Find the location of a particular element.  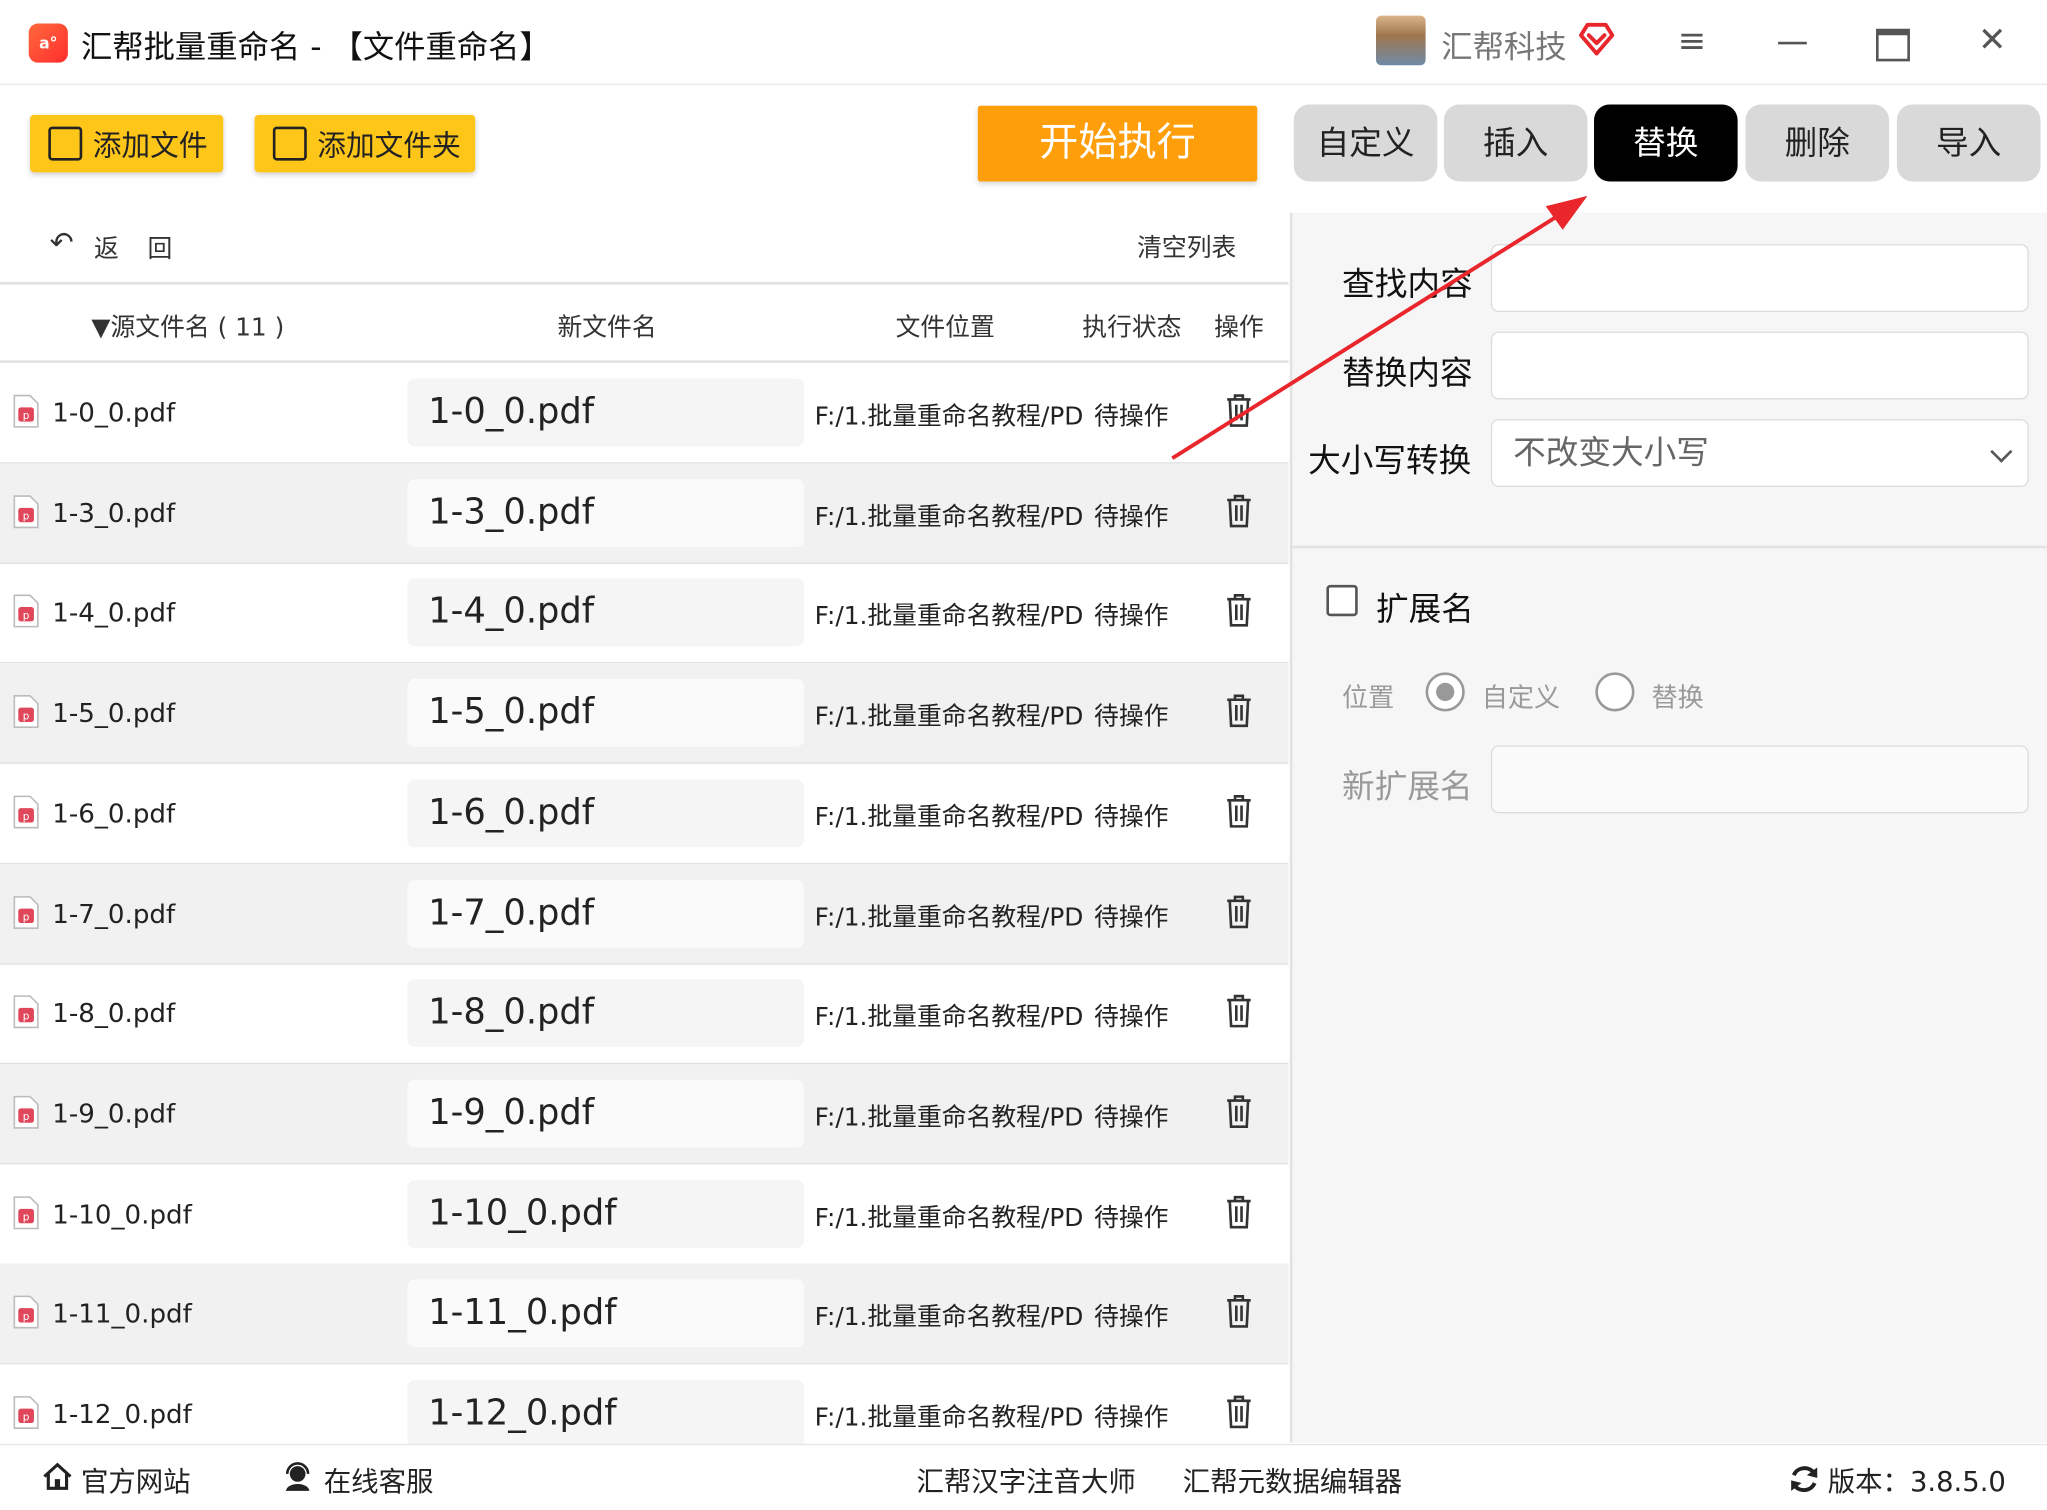

back-icon: ↶ is located at coordinates (65, 244).